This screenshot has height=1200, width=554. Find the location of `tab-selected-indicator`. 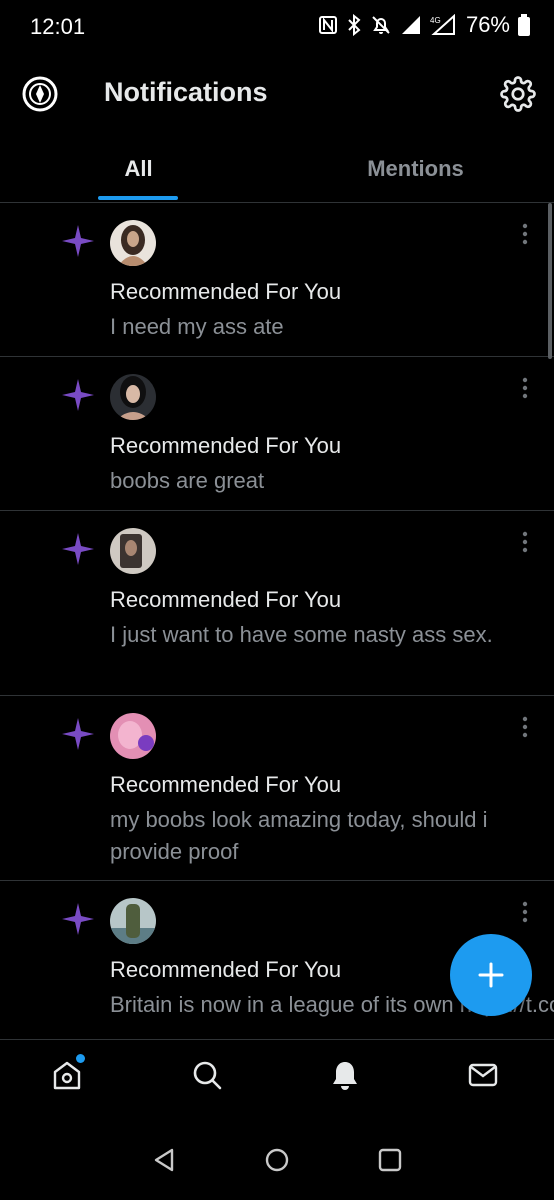

tab-selected-indicator is located at coordinates (138, 198).